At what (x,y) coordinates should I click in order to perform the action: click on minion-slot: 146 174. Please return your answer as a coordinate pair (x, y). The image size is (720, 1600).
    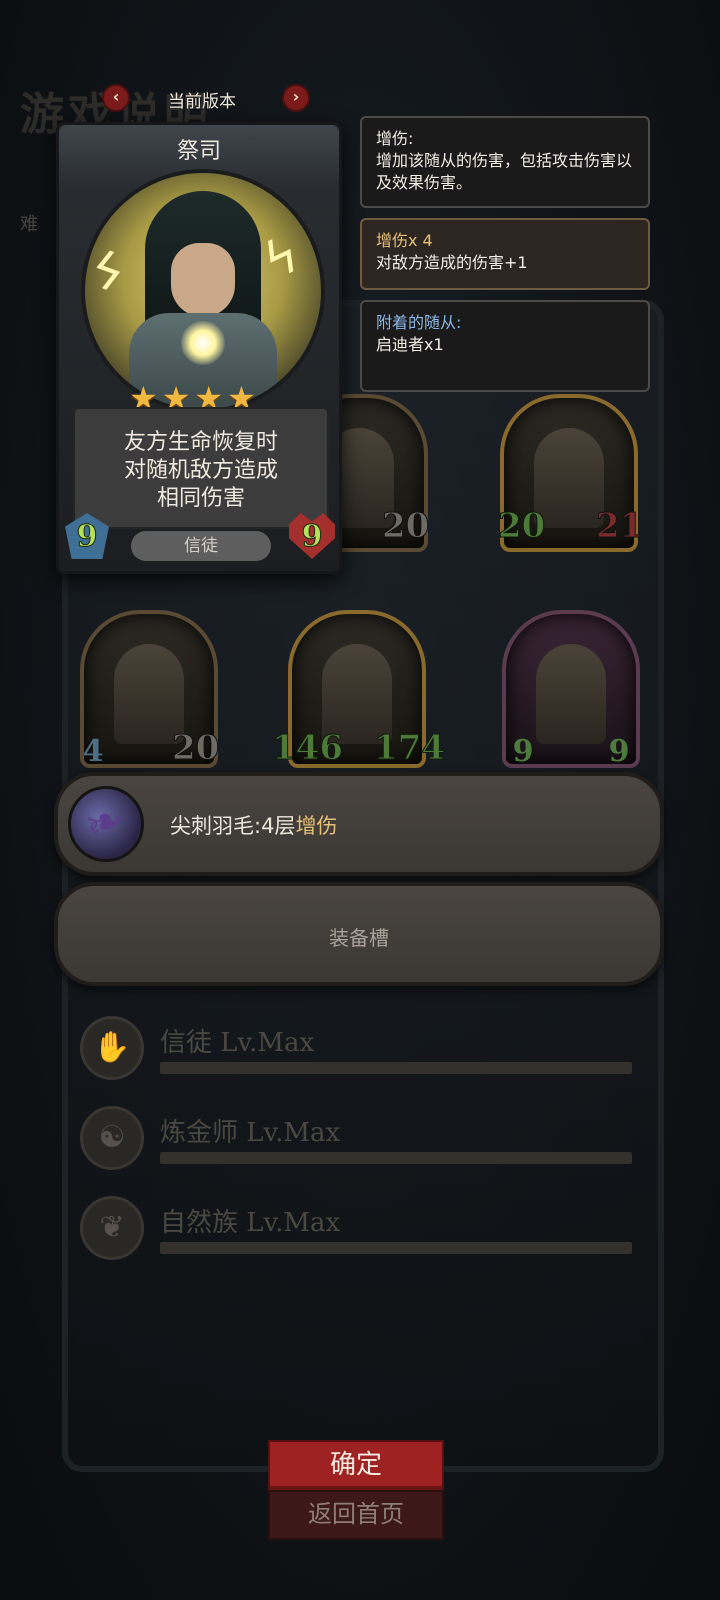
    Looking at the image, I should click on (358, 689).